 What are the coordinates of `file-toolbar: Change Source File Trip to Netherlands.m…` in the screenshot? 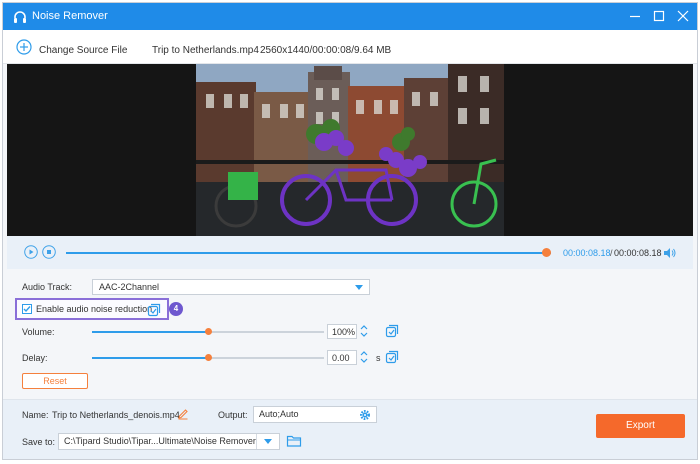 It's located at (350, 47).